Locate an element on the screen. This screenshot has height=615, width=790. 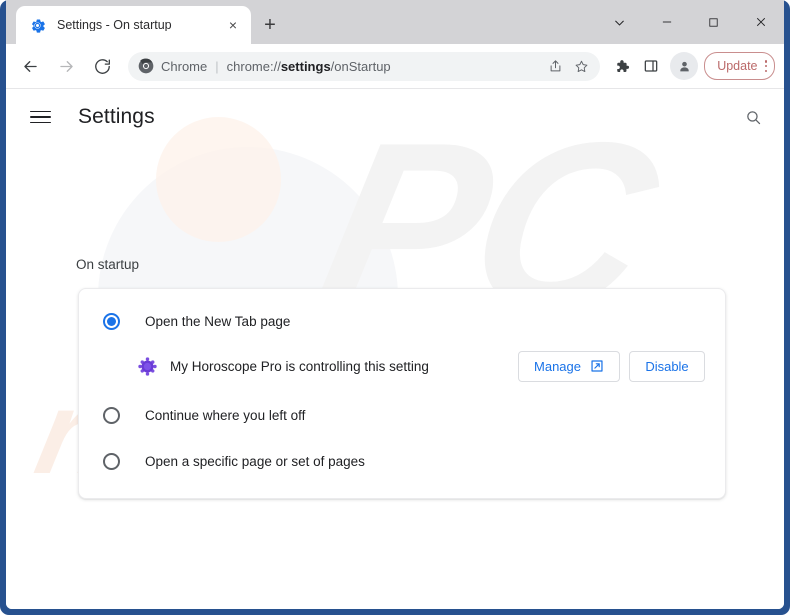
tab-search-chevron-down-icon is located at coordinates (619, 22).